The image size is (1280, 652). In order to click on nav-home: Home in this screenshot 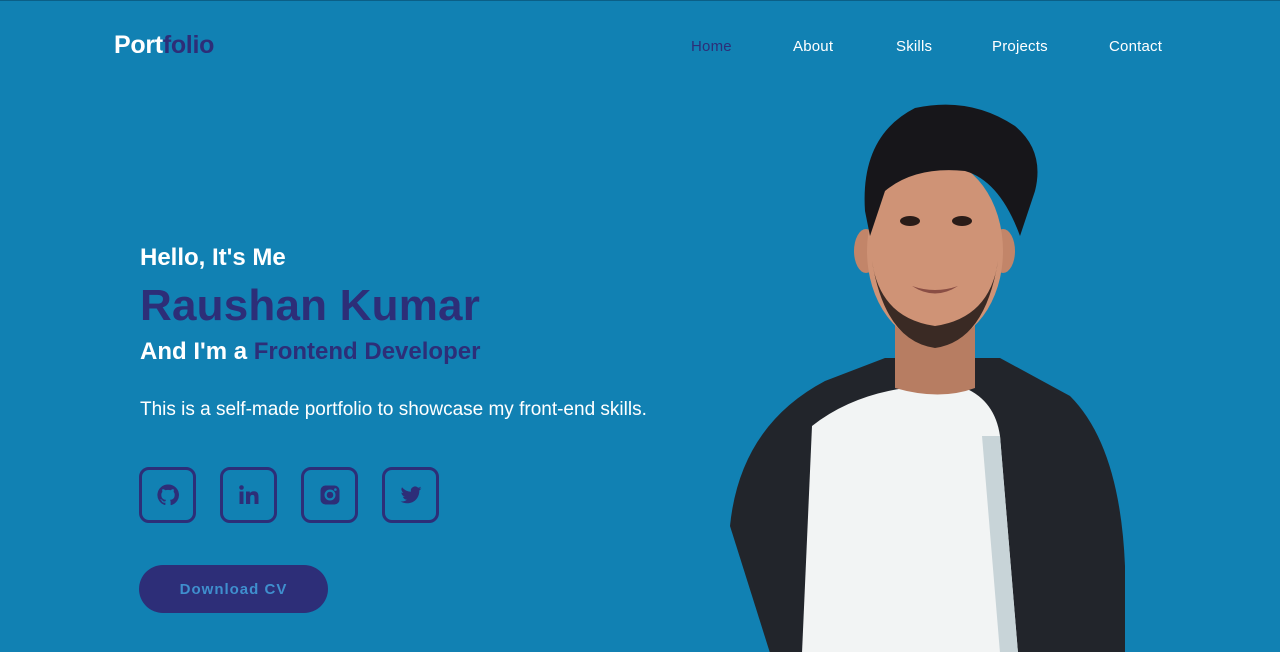, I will do `click(711, 46)`.